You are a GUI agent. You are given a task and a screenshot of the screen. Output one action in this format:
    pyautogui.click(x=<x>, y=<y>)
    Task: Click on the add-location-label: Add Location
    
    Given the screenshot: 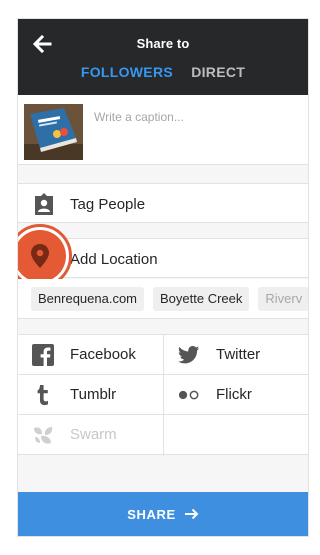 What is the action you would take?
    pyautogui.click(x=114, y=259)
    